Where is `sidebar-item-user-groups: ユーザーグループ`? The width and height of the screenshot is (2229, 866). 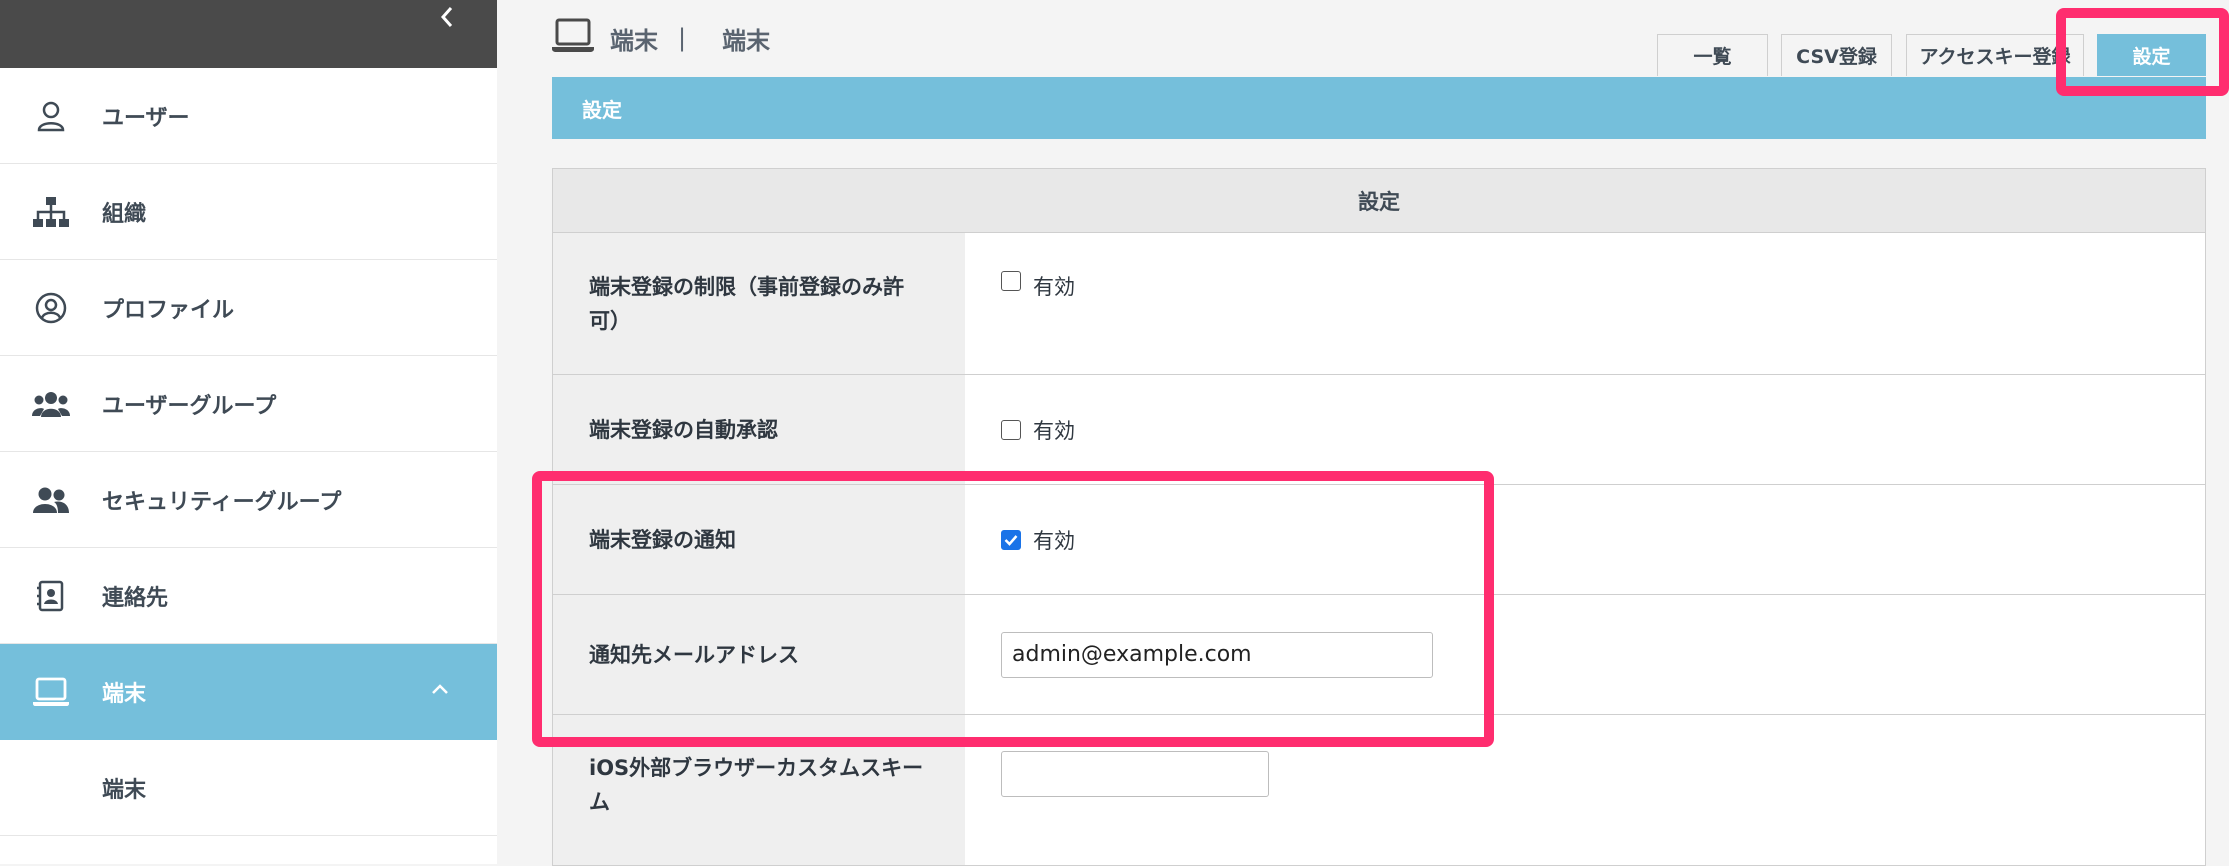
sidebar-item-user-groups: ユーザーグループ is located at coordinates (248, 404).